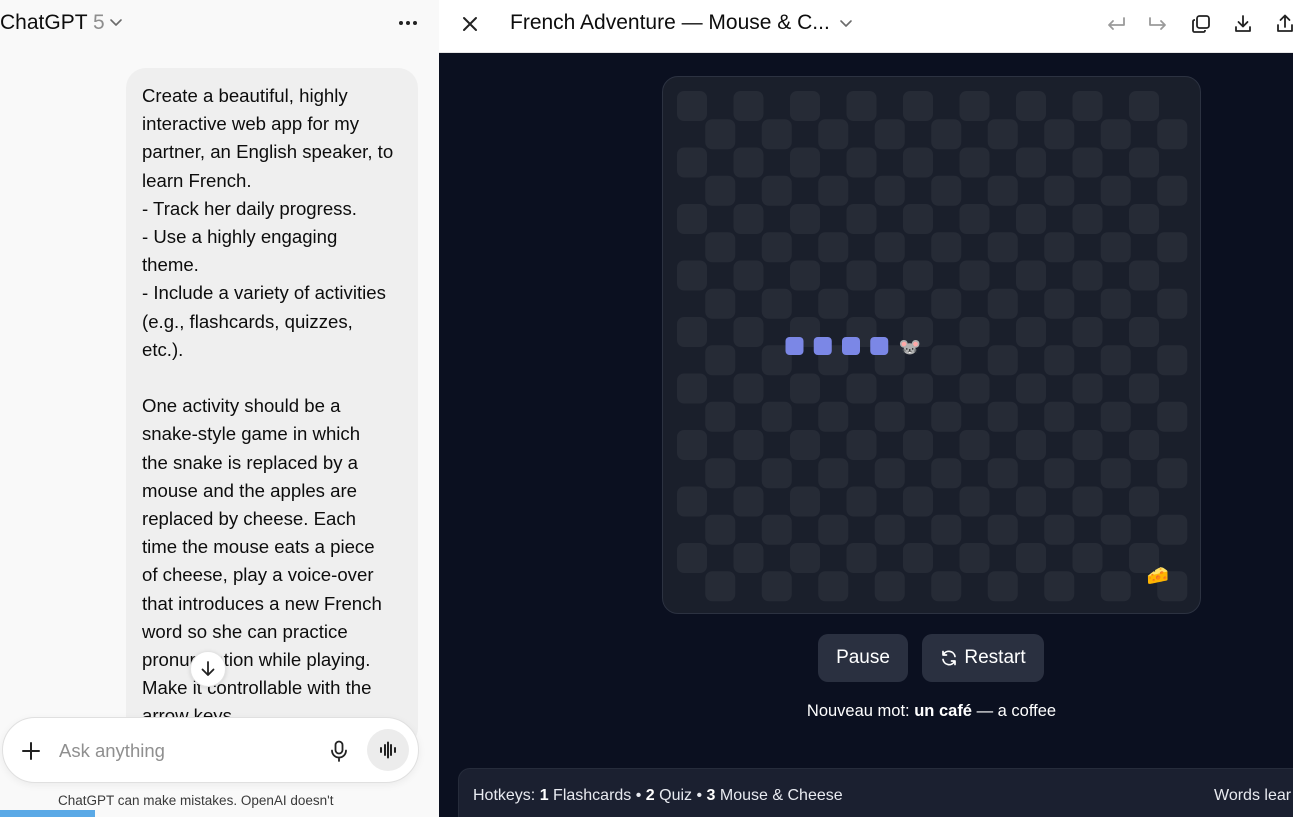 This screenshot has width=1293, height=817. I want to click on scroll-down-button, so click(208, 669).